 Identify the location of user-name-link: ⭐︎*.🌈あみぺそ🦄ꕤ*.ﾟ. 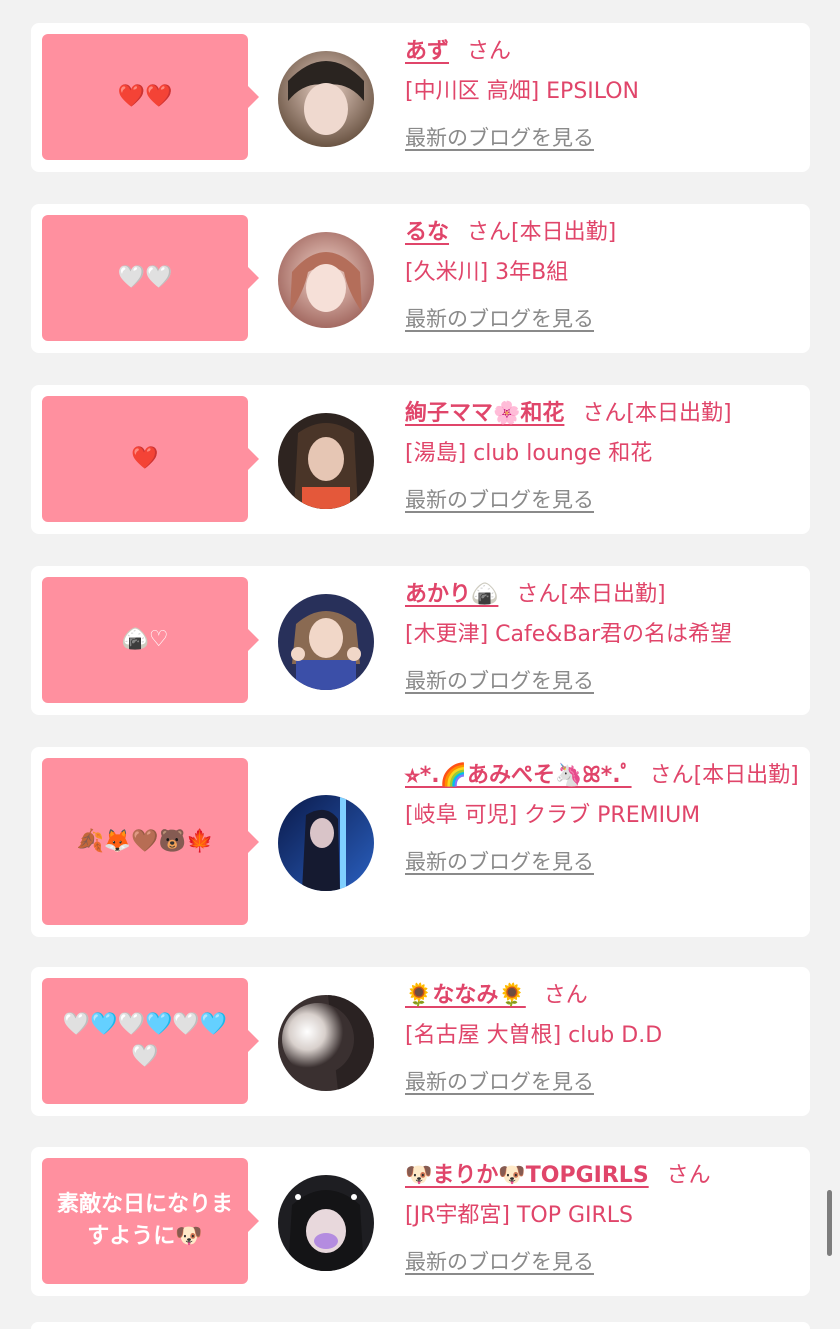
(518, 775).